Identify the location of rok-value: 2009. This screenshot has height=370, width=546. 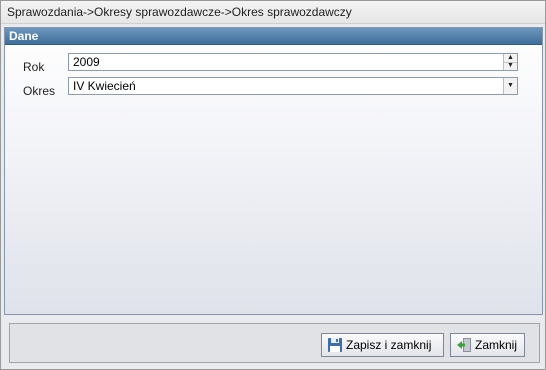
(86, 62).